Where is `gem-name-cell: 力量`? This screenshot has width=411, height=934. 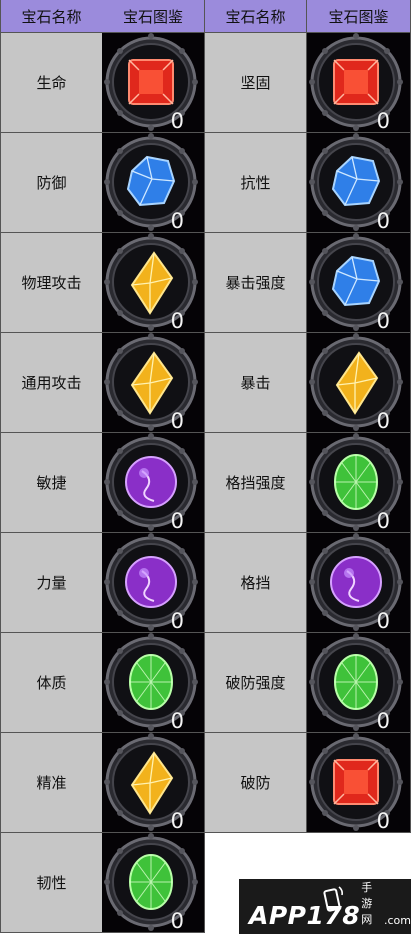
gem-name-cell: 力量 is located at coordinates (51, 583).